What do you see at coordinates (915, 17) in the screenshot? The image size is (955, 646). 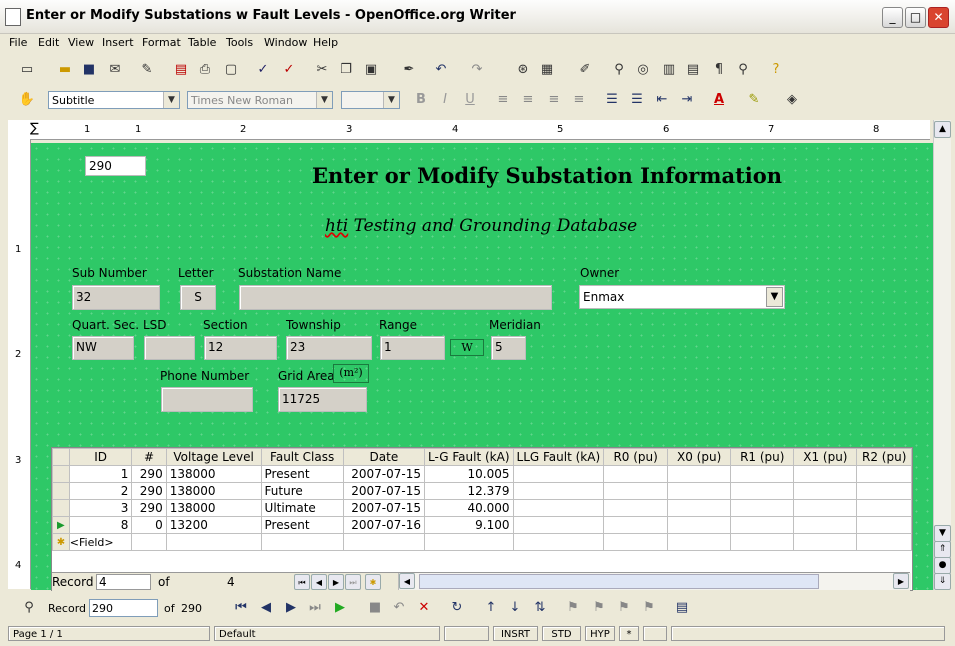 I see `maximize-button: □` at bounding box center [915, 17].